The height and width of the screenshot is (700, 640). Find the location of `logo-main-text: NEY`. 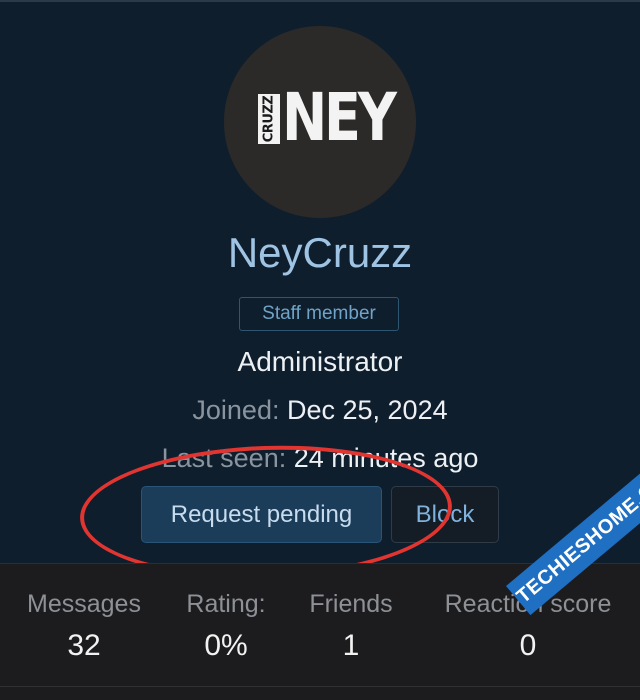

logo-main-text: NEY is located at coordinates (339, 117).